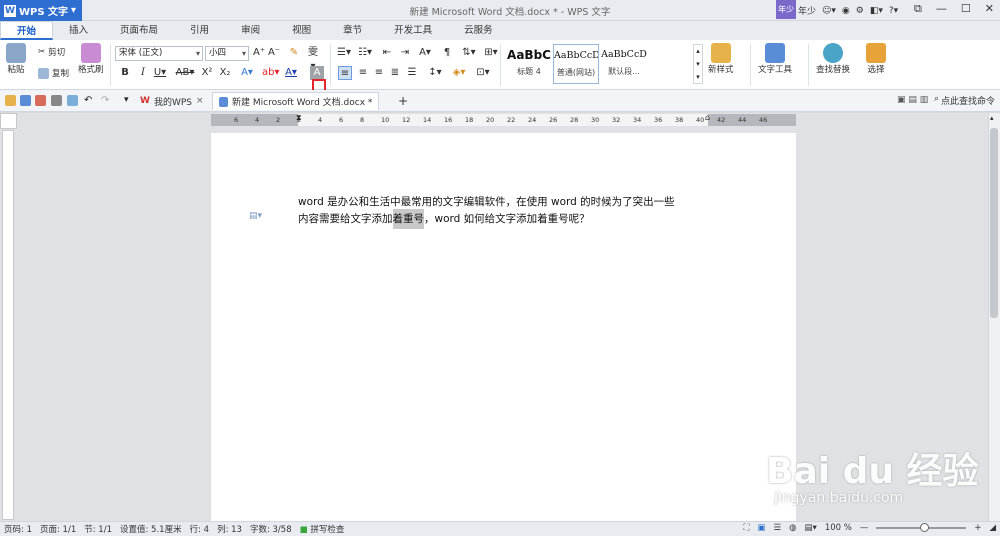  Describe the element at coordinates (529, 64) in the screenshot. I see `style-heading-4: AaBbC 标题 4` at that location.